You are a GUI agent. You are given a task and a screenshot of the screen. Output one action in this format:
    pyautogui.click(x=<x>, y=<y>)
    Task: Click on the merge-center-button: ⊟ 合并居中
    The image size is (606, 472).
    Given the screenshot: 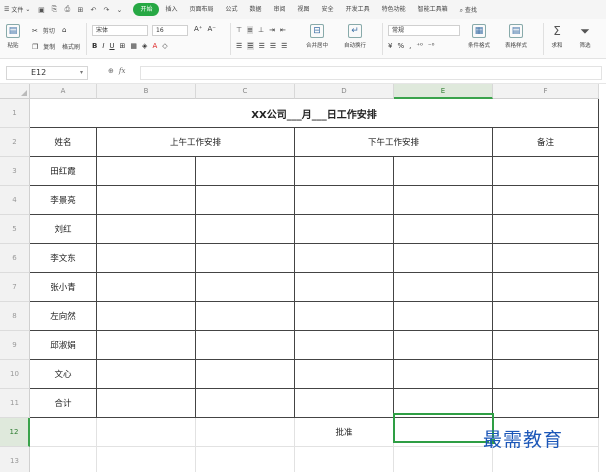 What is the action you would take?
    pyautogui.click(x=317, y=36)
    